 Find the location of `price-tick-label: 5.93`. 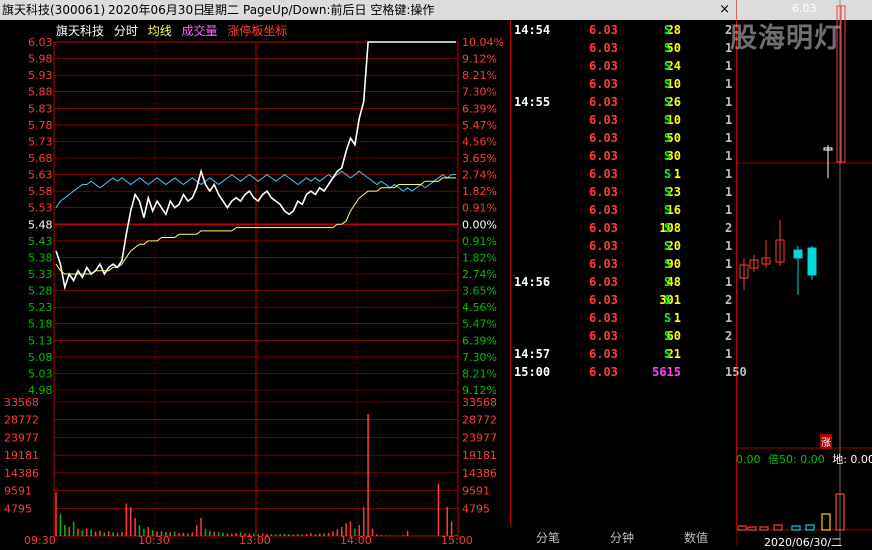

price-tick-label: 5.93 is located at coordinates (40, 75).